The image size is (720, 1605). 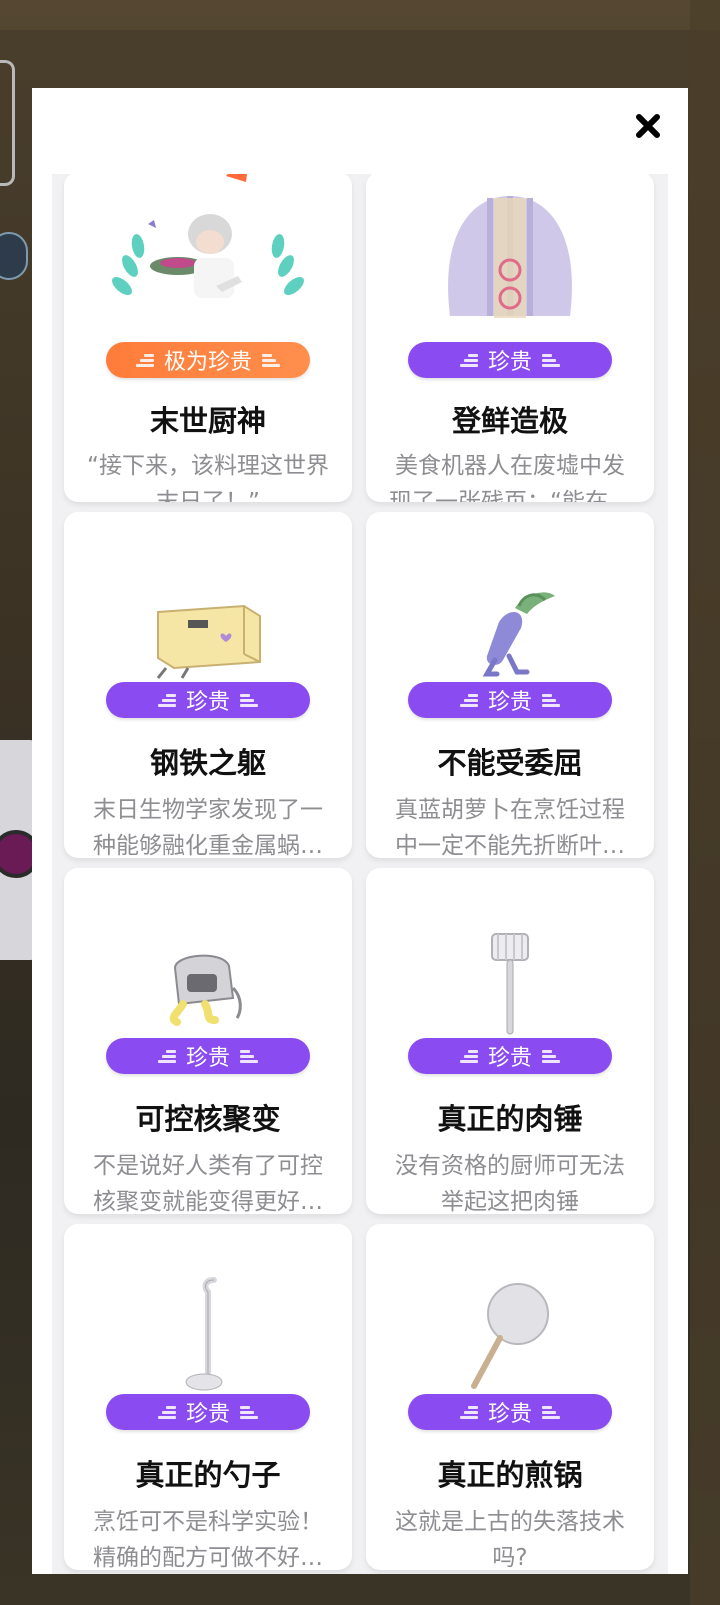 What do you see at coordinates (7, 123) in the screenshot?
I see `background-tab` at bounding box center [7, 123].